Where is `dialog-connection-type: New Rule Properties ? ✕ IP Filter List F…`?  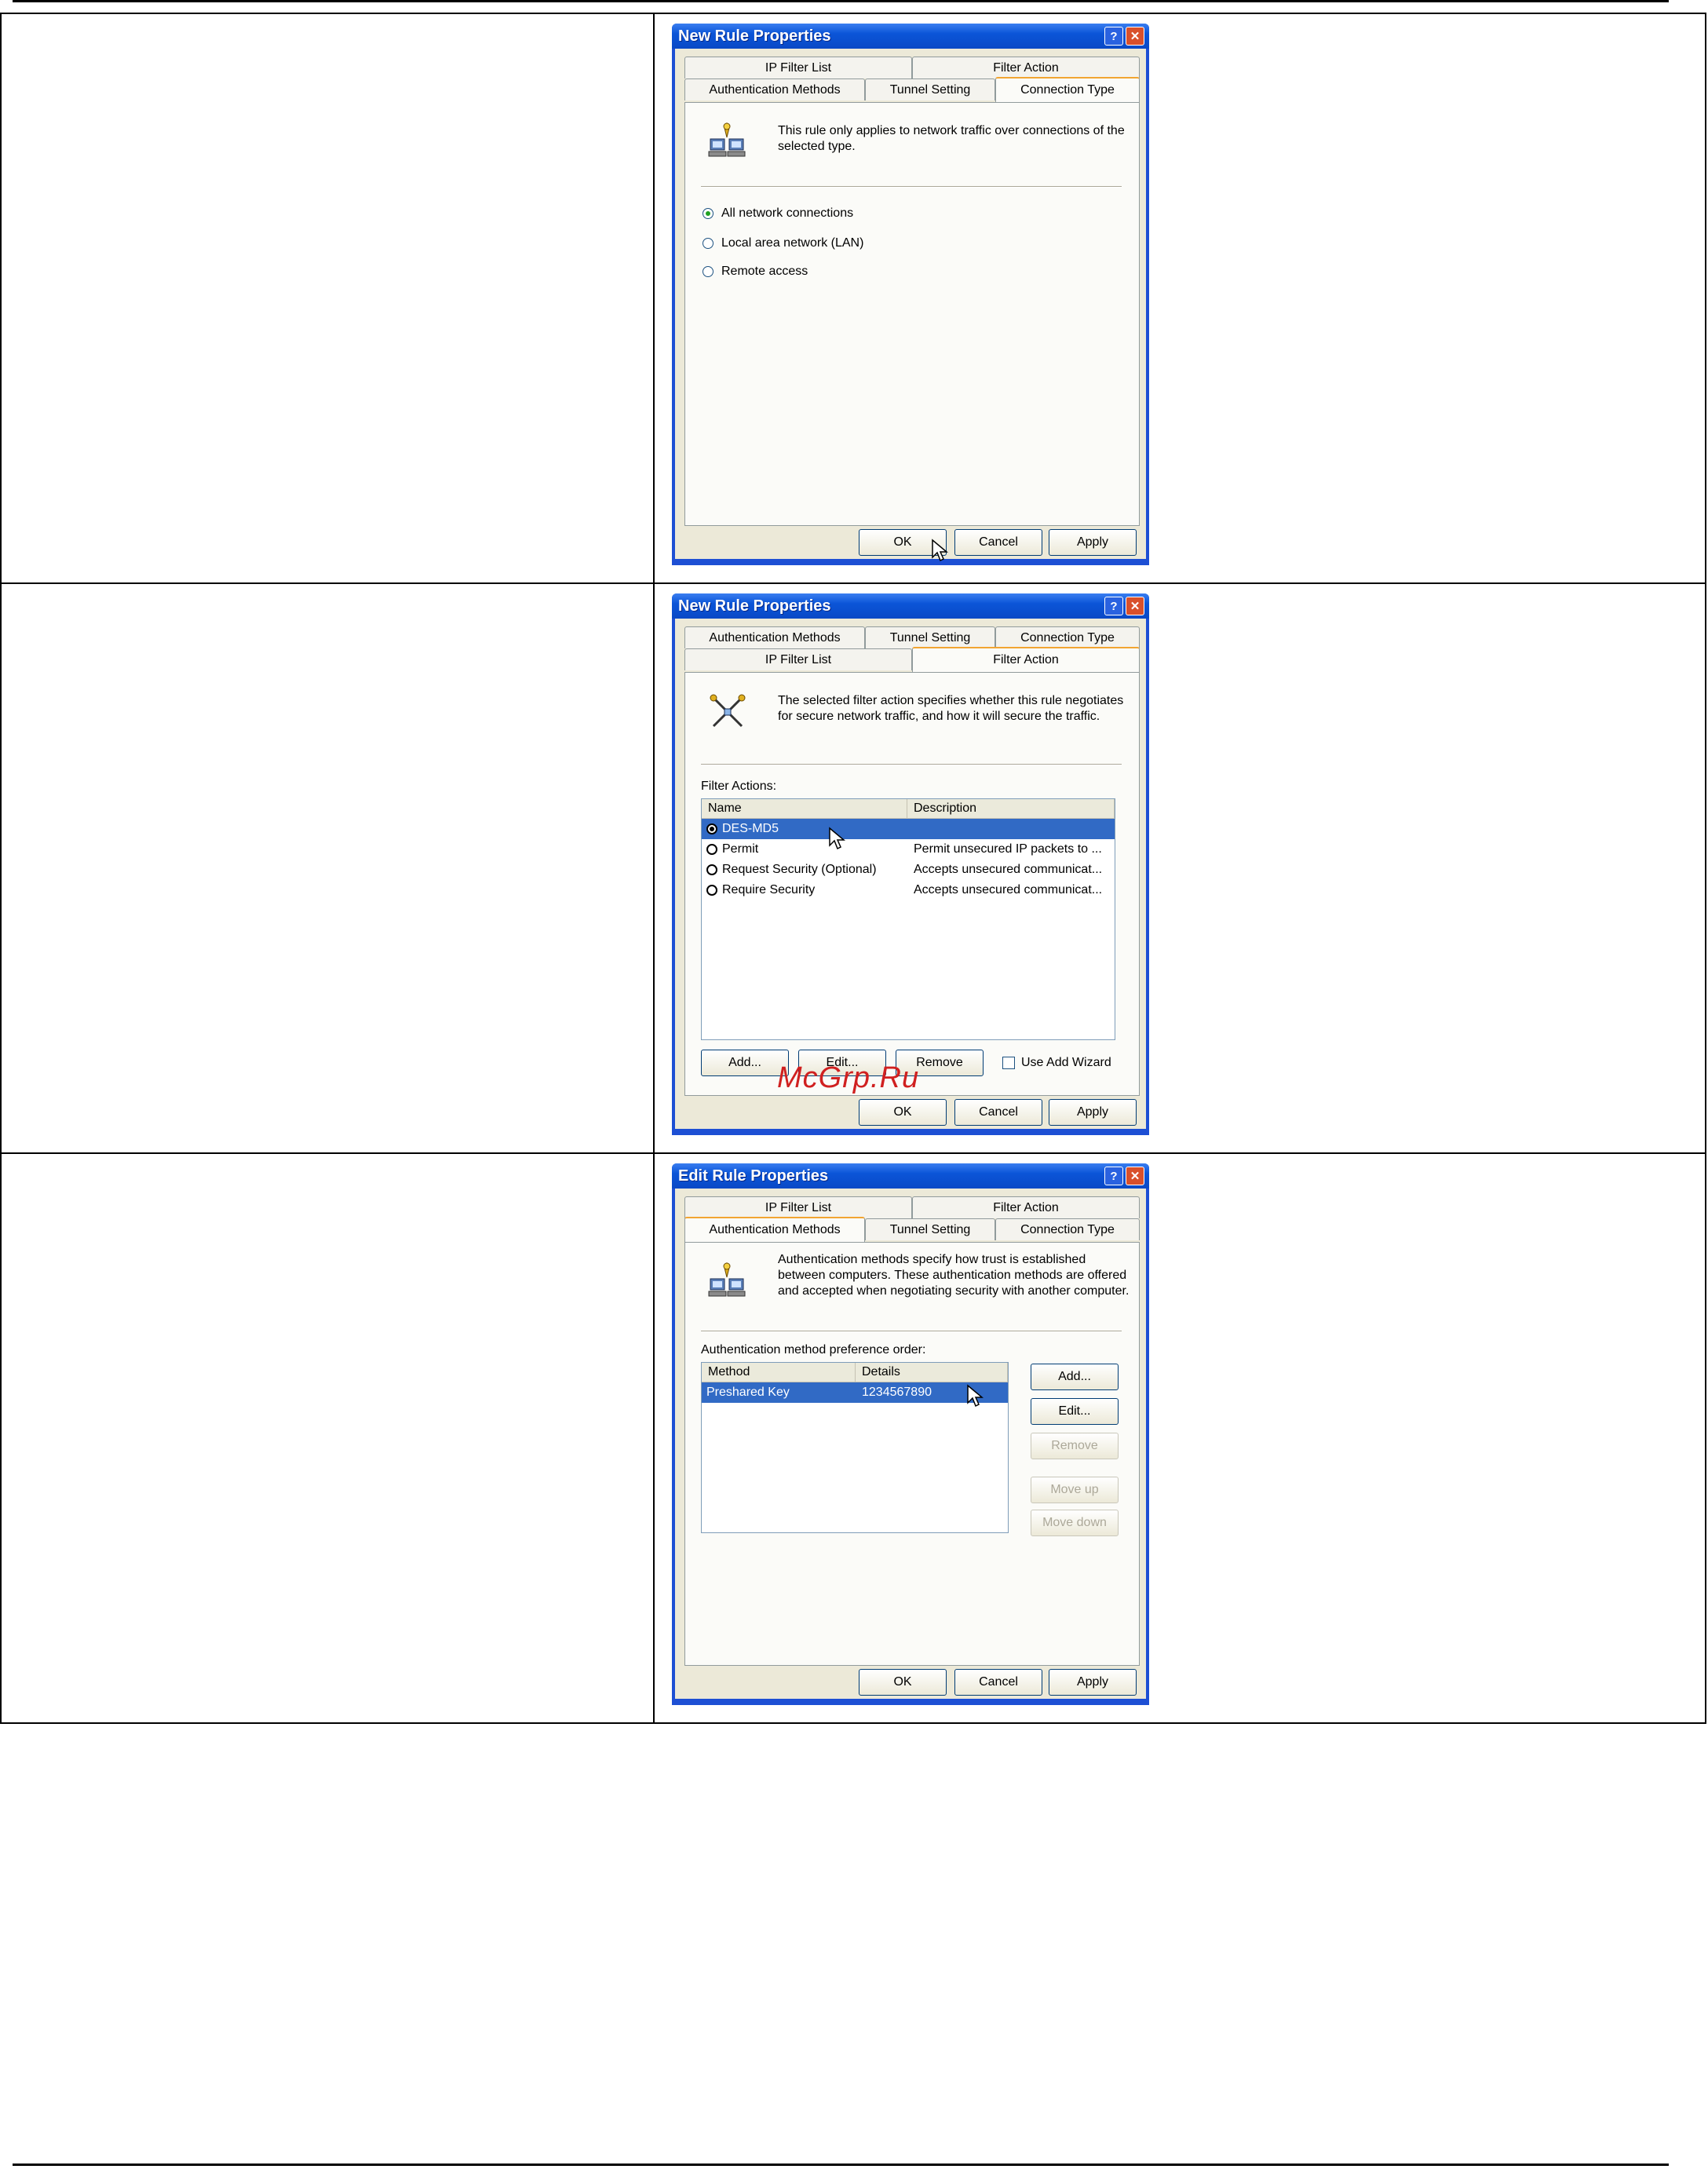 dialog-connection-type: New Rule Properties ? ✕ IP Filter List F… is located at coordinates (910, 294).